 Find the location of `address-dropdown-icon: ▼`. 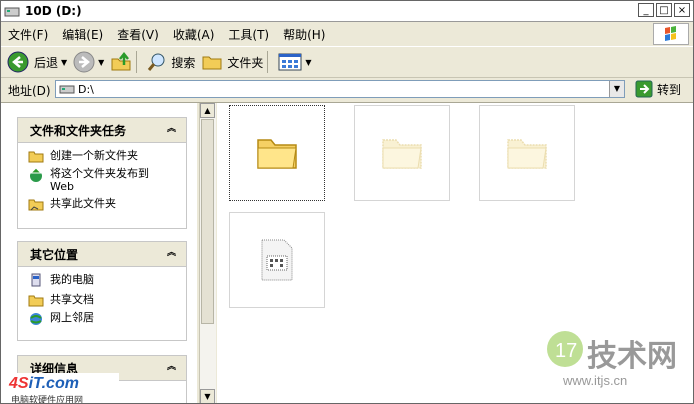

address-dropdown-icon: ▼ is located at coordinates (616, 89).